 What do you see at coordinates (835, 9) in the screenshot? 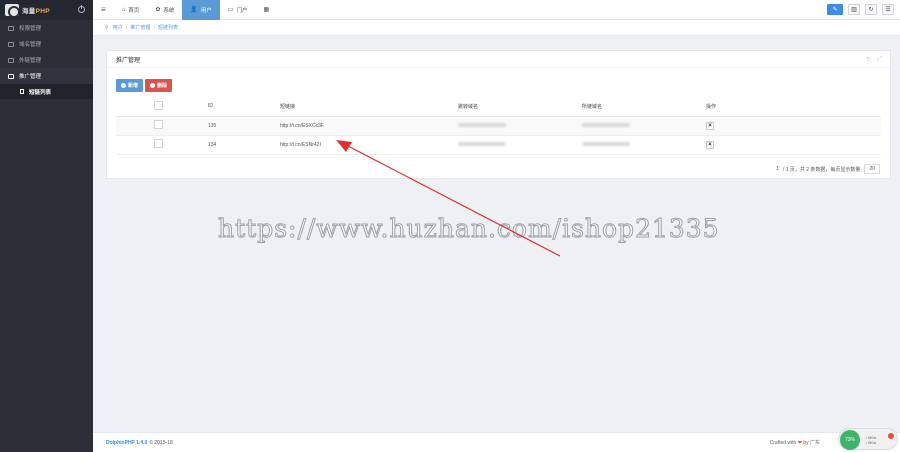
I see `theme-brush-button: ✎` at bounding box center [835, 9].